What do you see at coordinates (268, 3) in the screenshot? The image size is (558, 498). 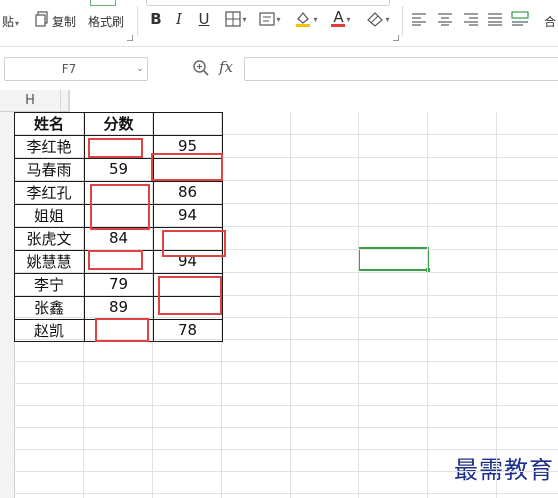 I see `font-name-box` at bounding box center [268, 3].